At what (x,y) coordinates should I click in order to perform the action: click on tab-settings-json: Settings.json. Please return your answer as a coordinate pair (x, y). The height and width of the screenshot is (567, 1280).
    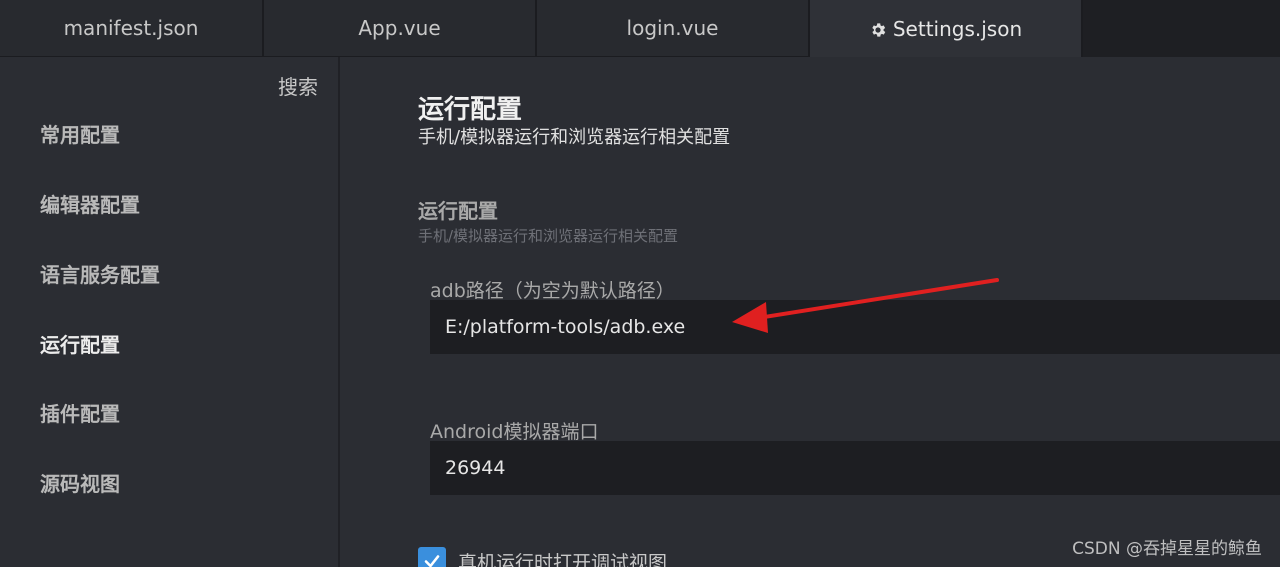
    Looking at the image, I should click on (946, 28).